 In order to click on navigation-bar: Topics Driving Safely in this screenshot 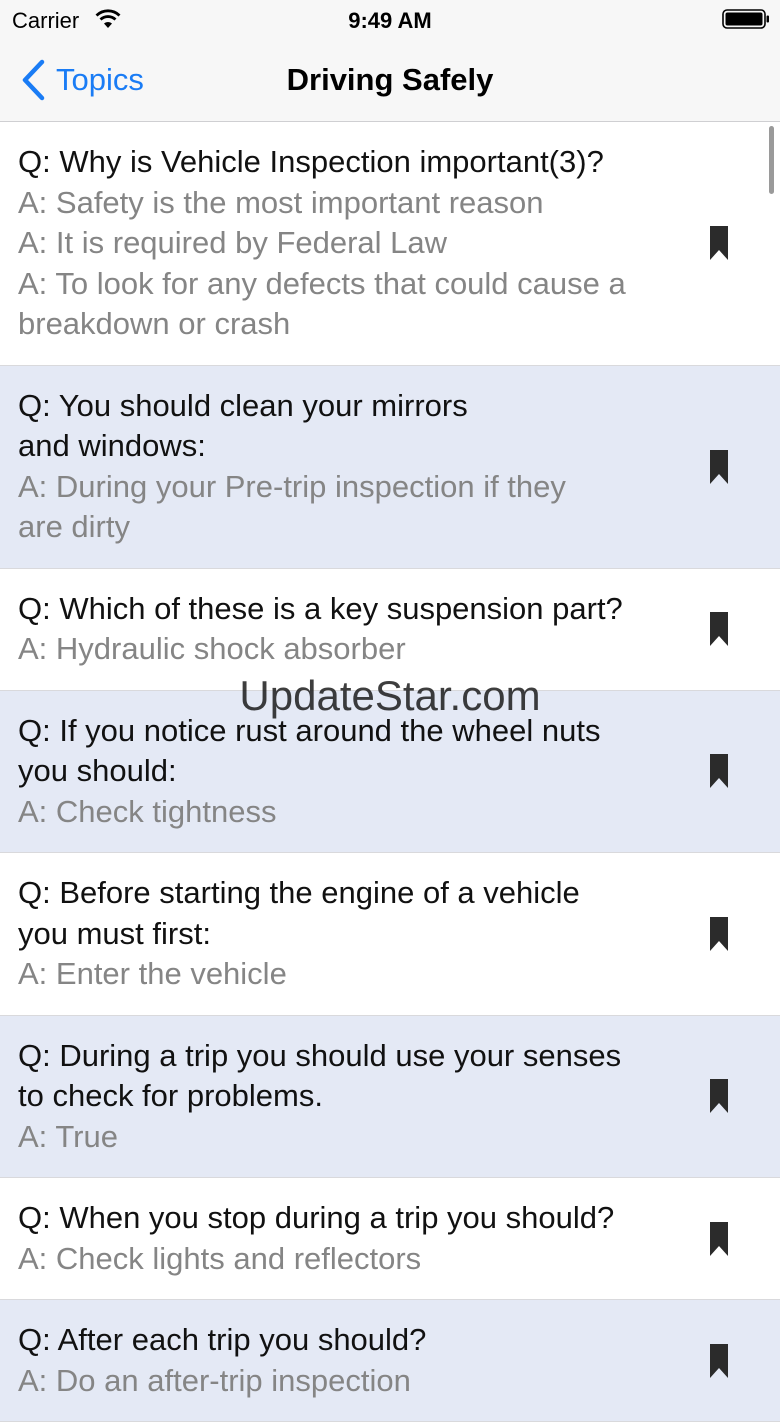, I will do `click(390, 81)`.